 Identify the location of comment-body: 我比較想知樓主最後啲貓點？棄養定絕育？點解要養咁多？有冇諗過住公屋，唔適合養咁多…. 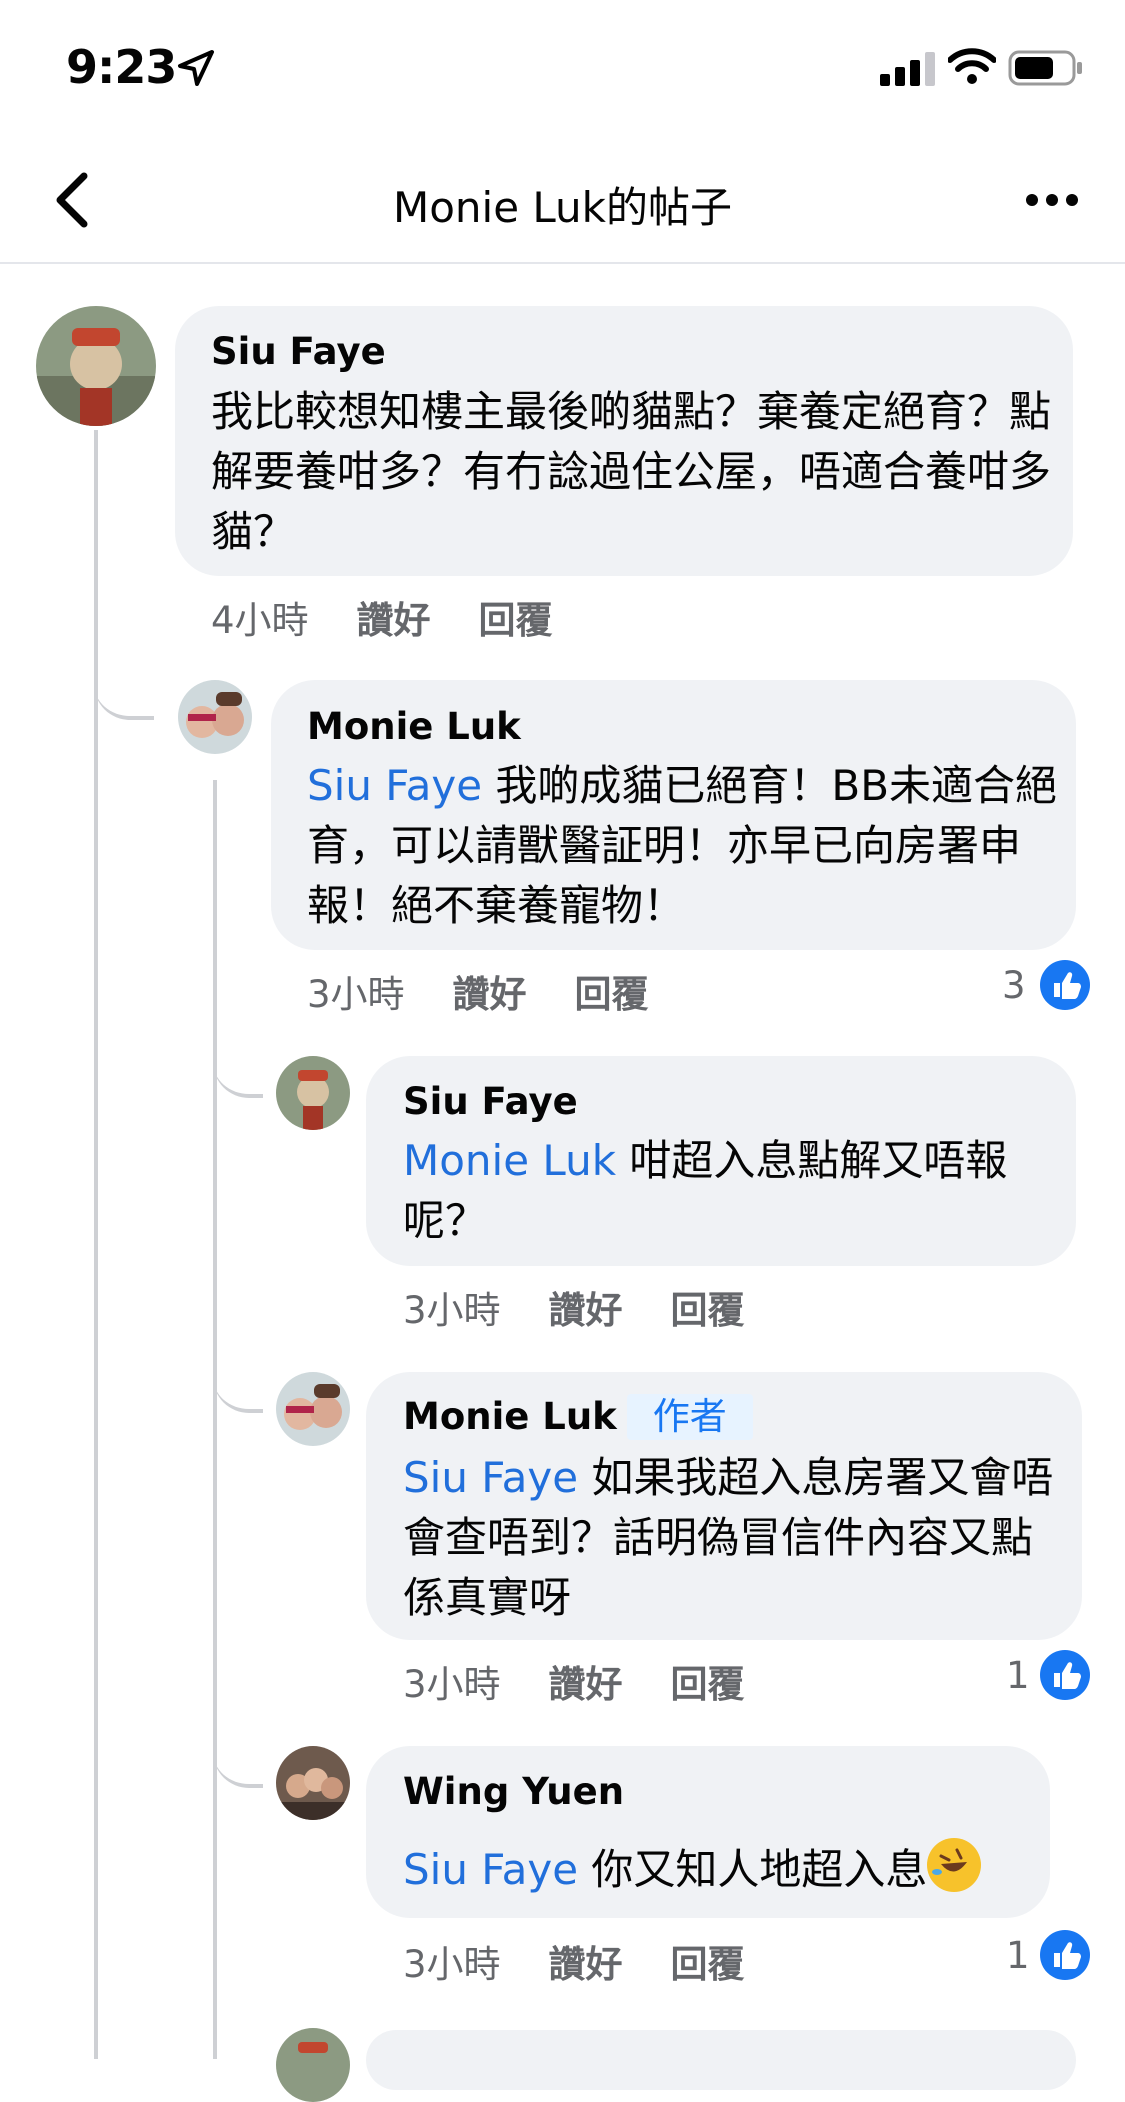
(631, 471).